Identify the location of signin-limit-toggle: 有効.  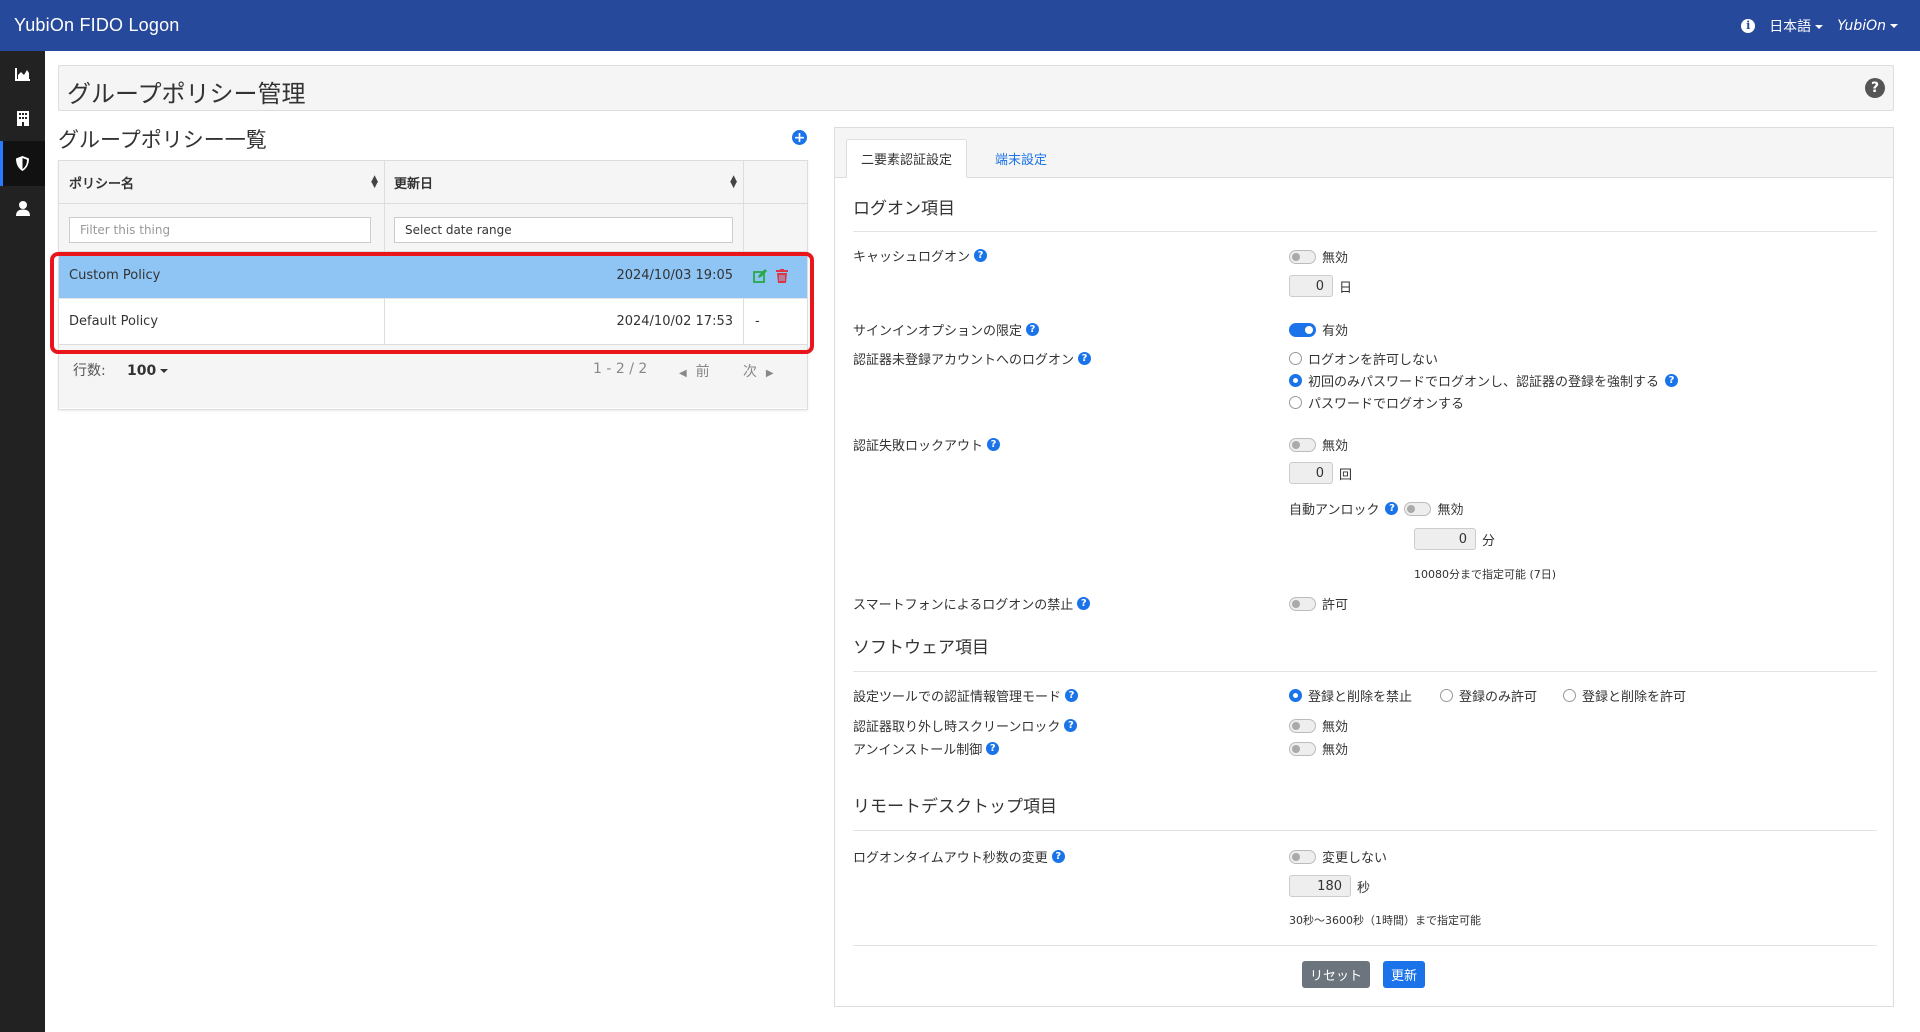
(1318, 329).